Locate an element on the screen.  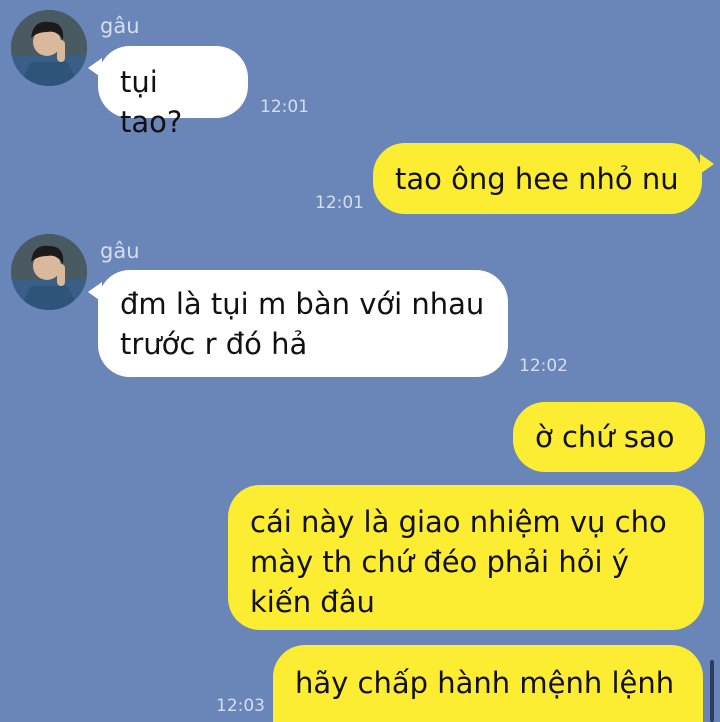
message-bubble-incoming: đm là tụi m bàn với nhau trước r đó hả is located at coordinates (303, 323).